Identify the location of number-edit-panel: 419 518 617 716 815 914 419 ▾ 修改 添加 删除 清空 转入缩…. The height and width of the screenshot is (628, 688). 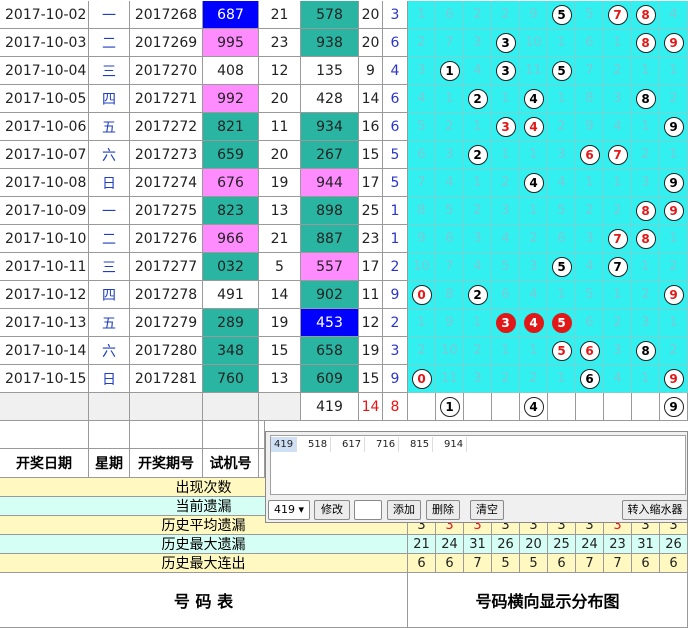
(476, 477).